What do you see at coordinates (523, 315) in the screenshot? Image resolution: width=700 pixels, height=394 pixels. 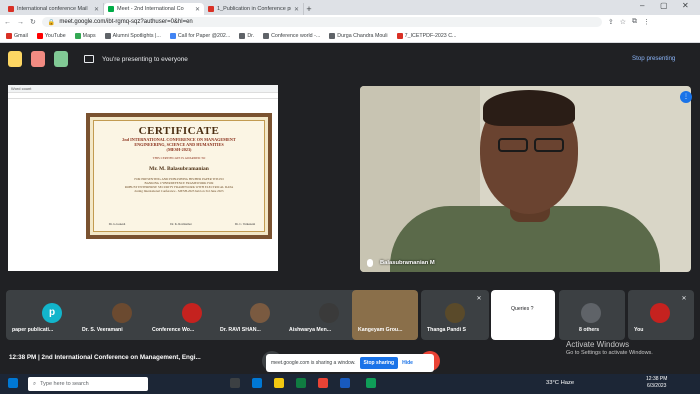 I see `participant-tile: Queries ?` at bounding box center [523, 315].